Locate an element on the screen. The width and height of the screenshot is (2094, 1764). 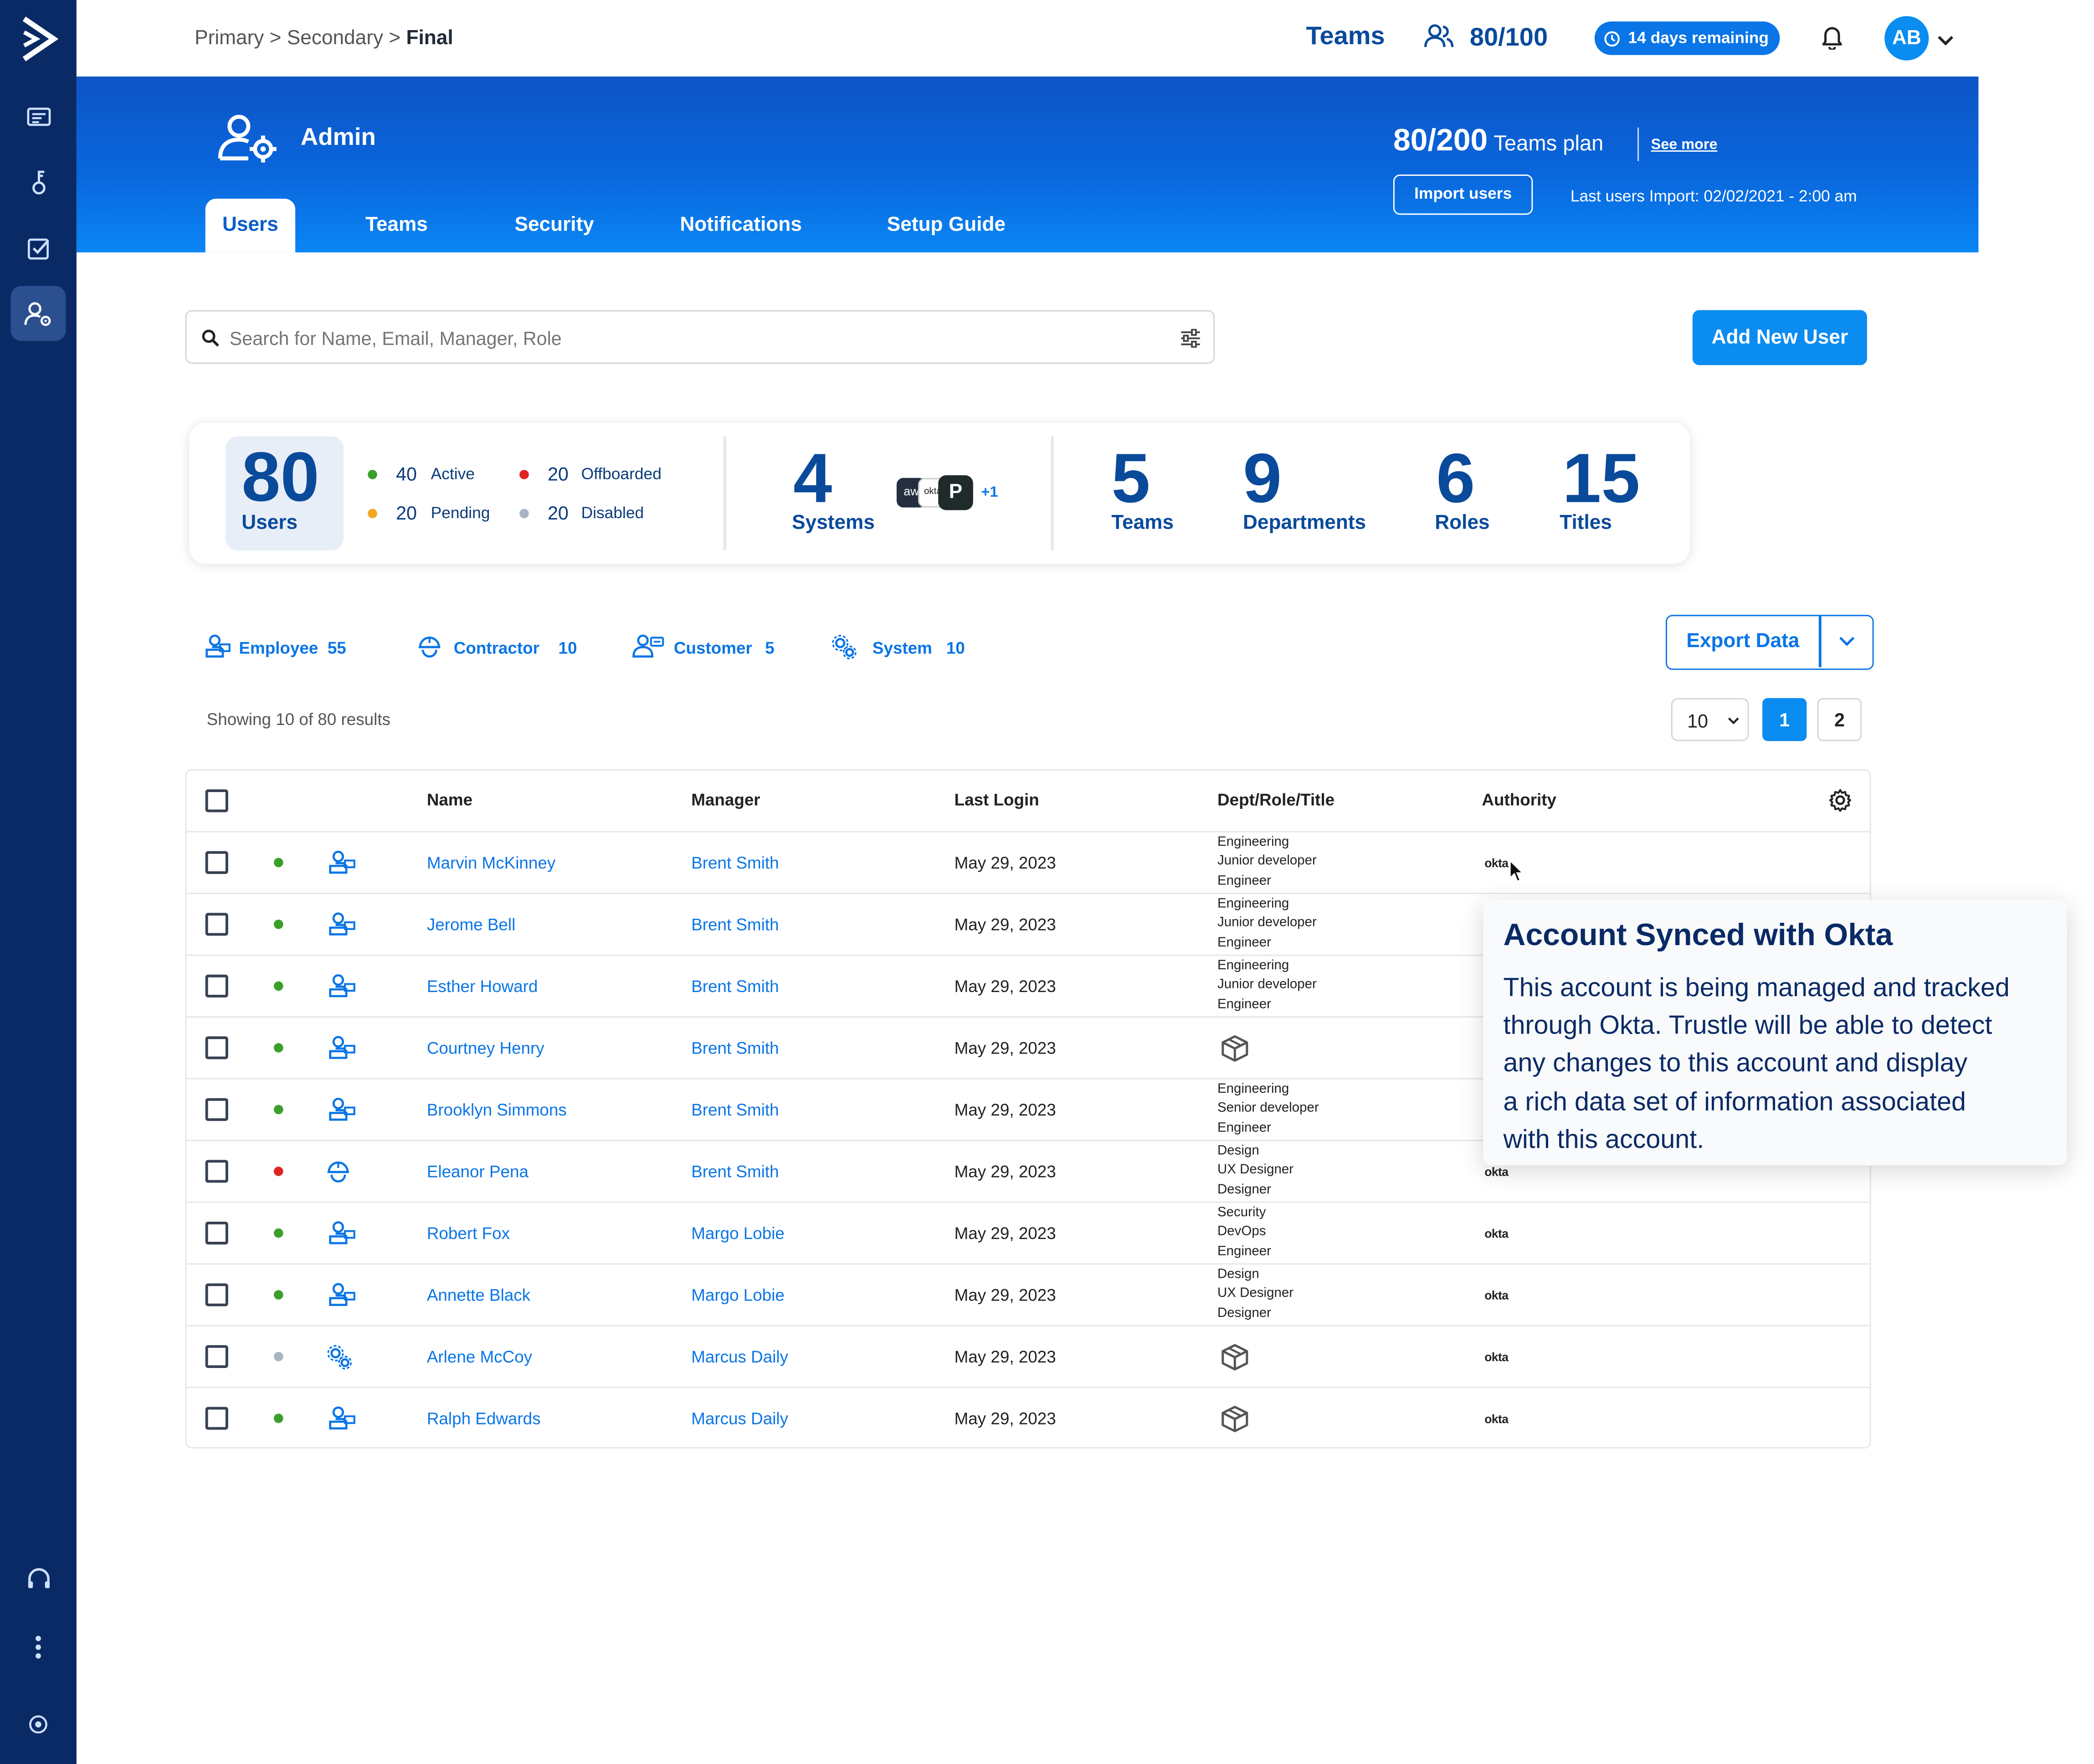
user-name-link: Esther Howard is located at coordinates (483, 987).